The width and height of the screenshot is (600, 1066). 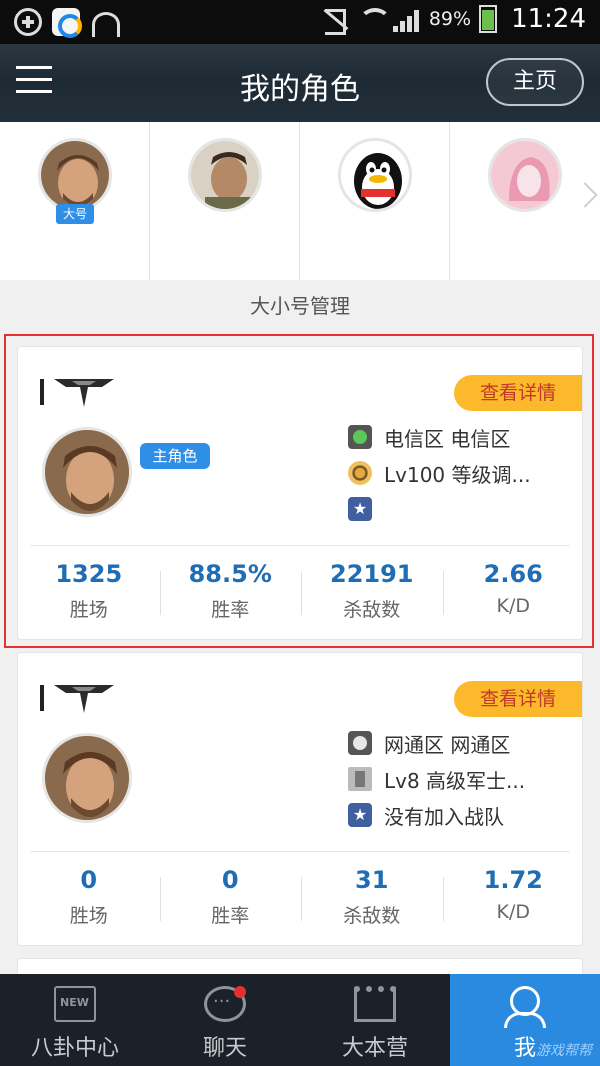 What do you see at coordinates (374, 19) in the screenshot?
I see `wifi-icon` at bounding box center [374, 19].